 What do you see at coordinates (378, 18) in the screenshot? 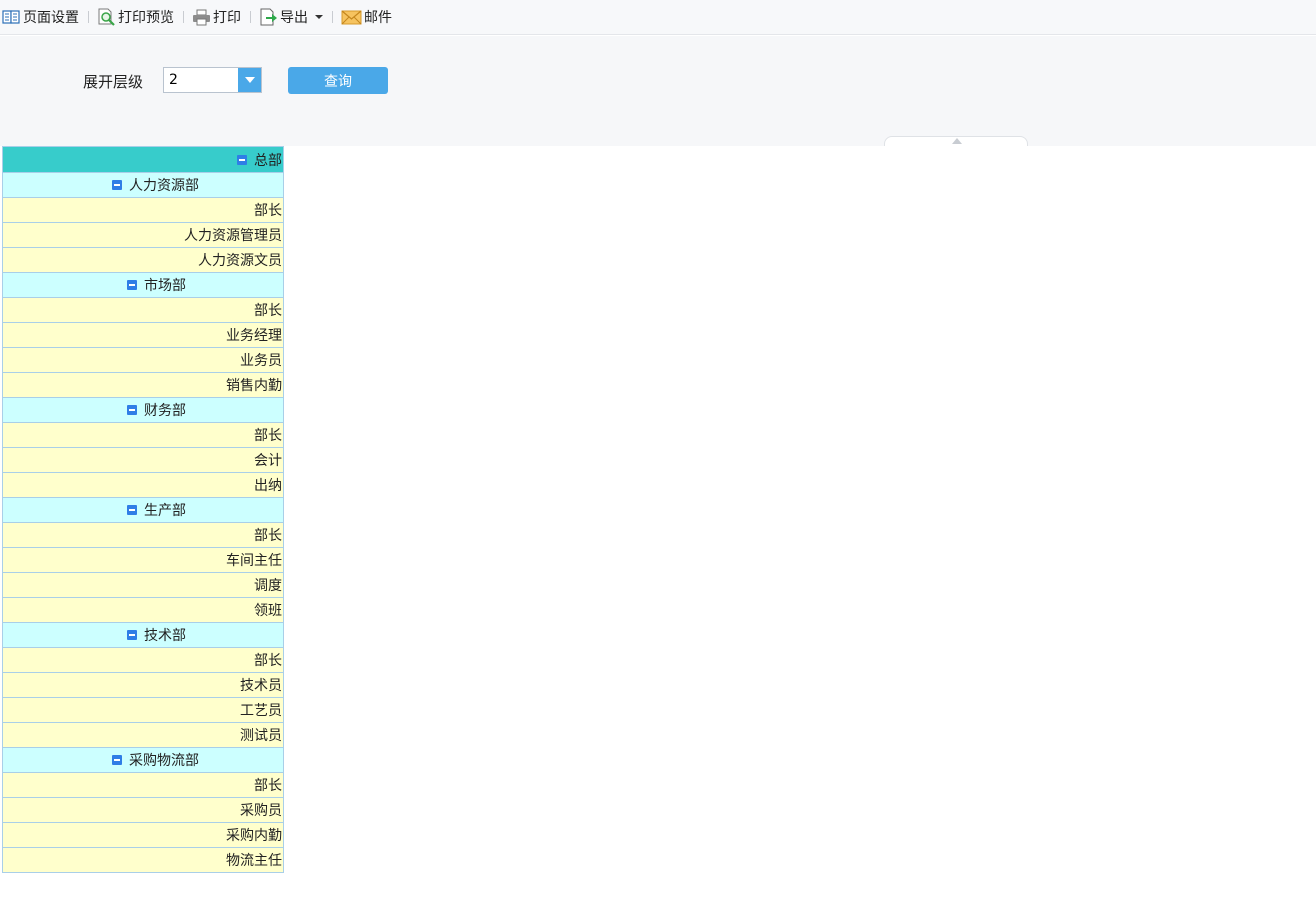
I see `mail-label: 邮件` at bounding box center [378, 18].